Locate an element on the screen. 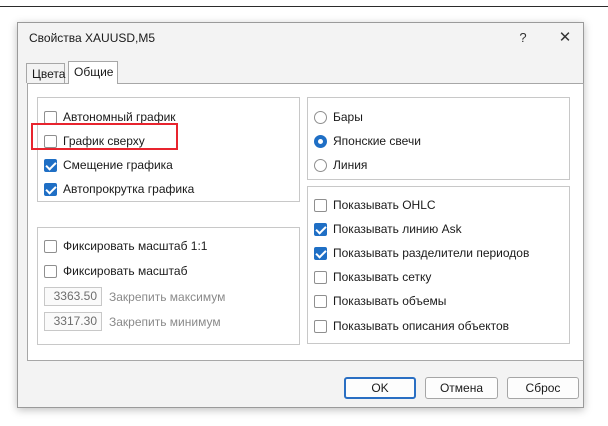  checkbox-chart-shift: Смещение графика is located at coordinates (108, 165).